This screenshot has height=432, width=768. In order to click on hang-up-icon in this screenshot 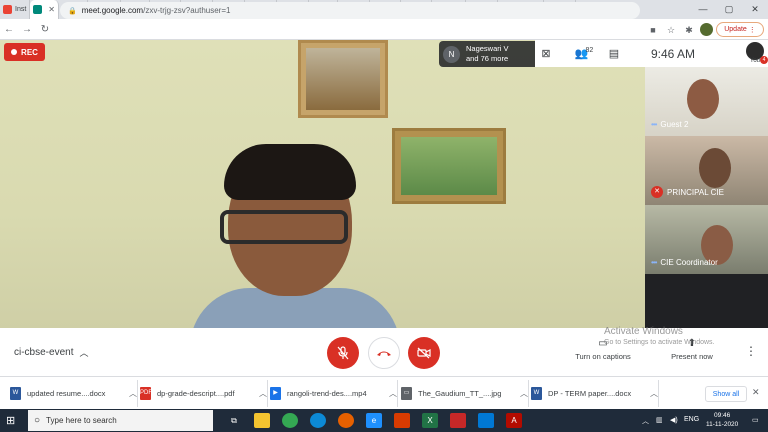, I will do `click(384, 353)`.